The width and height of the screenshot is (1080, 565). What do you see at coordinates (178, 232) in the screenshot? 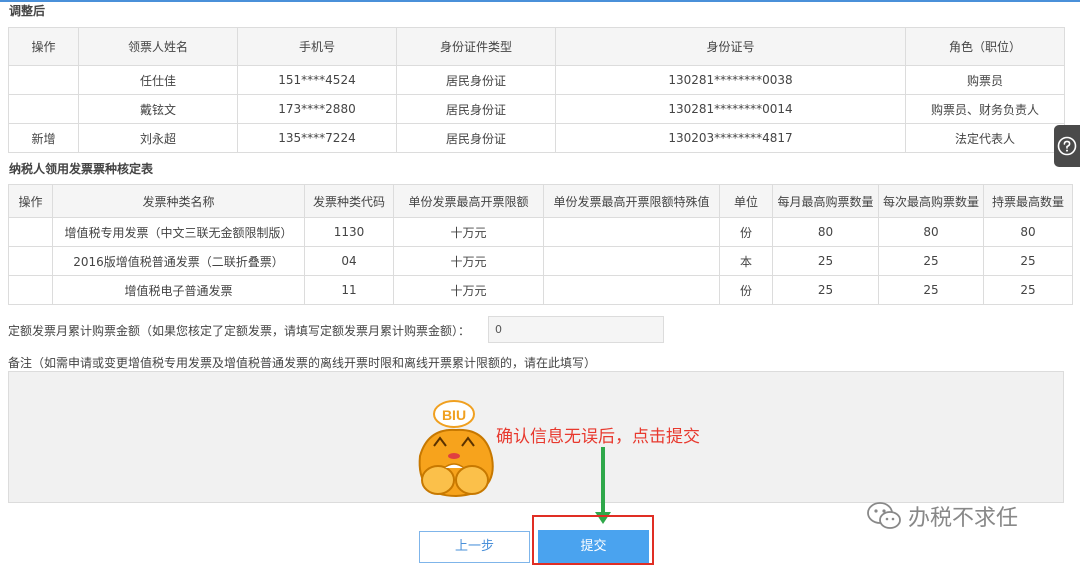
I see `cell-invoice-name: 增值税专用发票（中文三联无金额限制版）` at bounding box center [178, 232].